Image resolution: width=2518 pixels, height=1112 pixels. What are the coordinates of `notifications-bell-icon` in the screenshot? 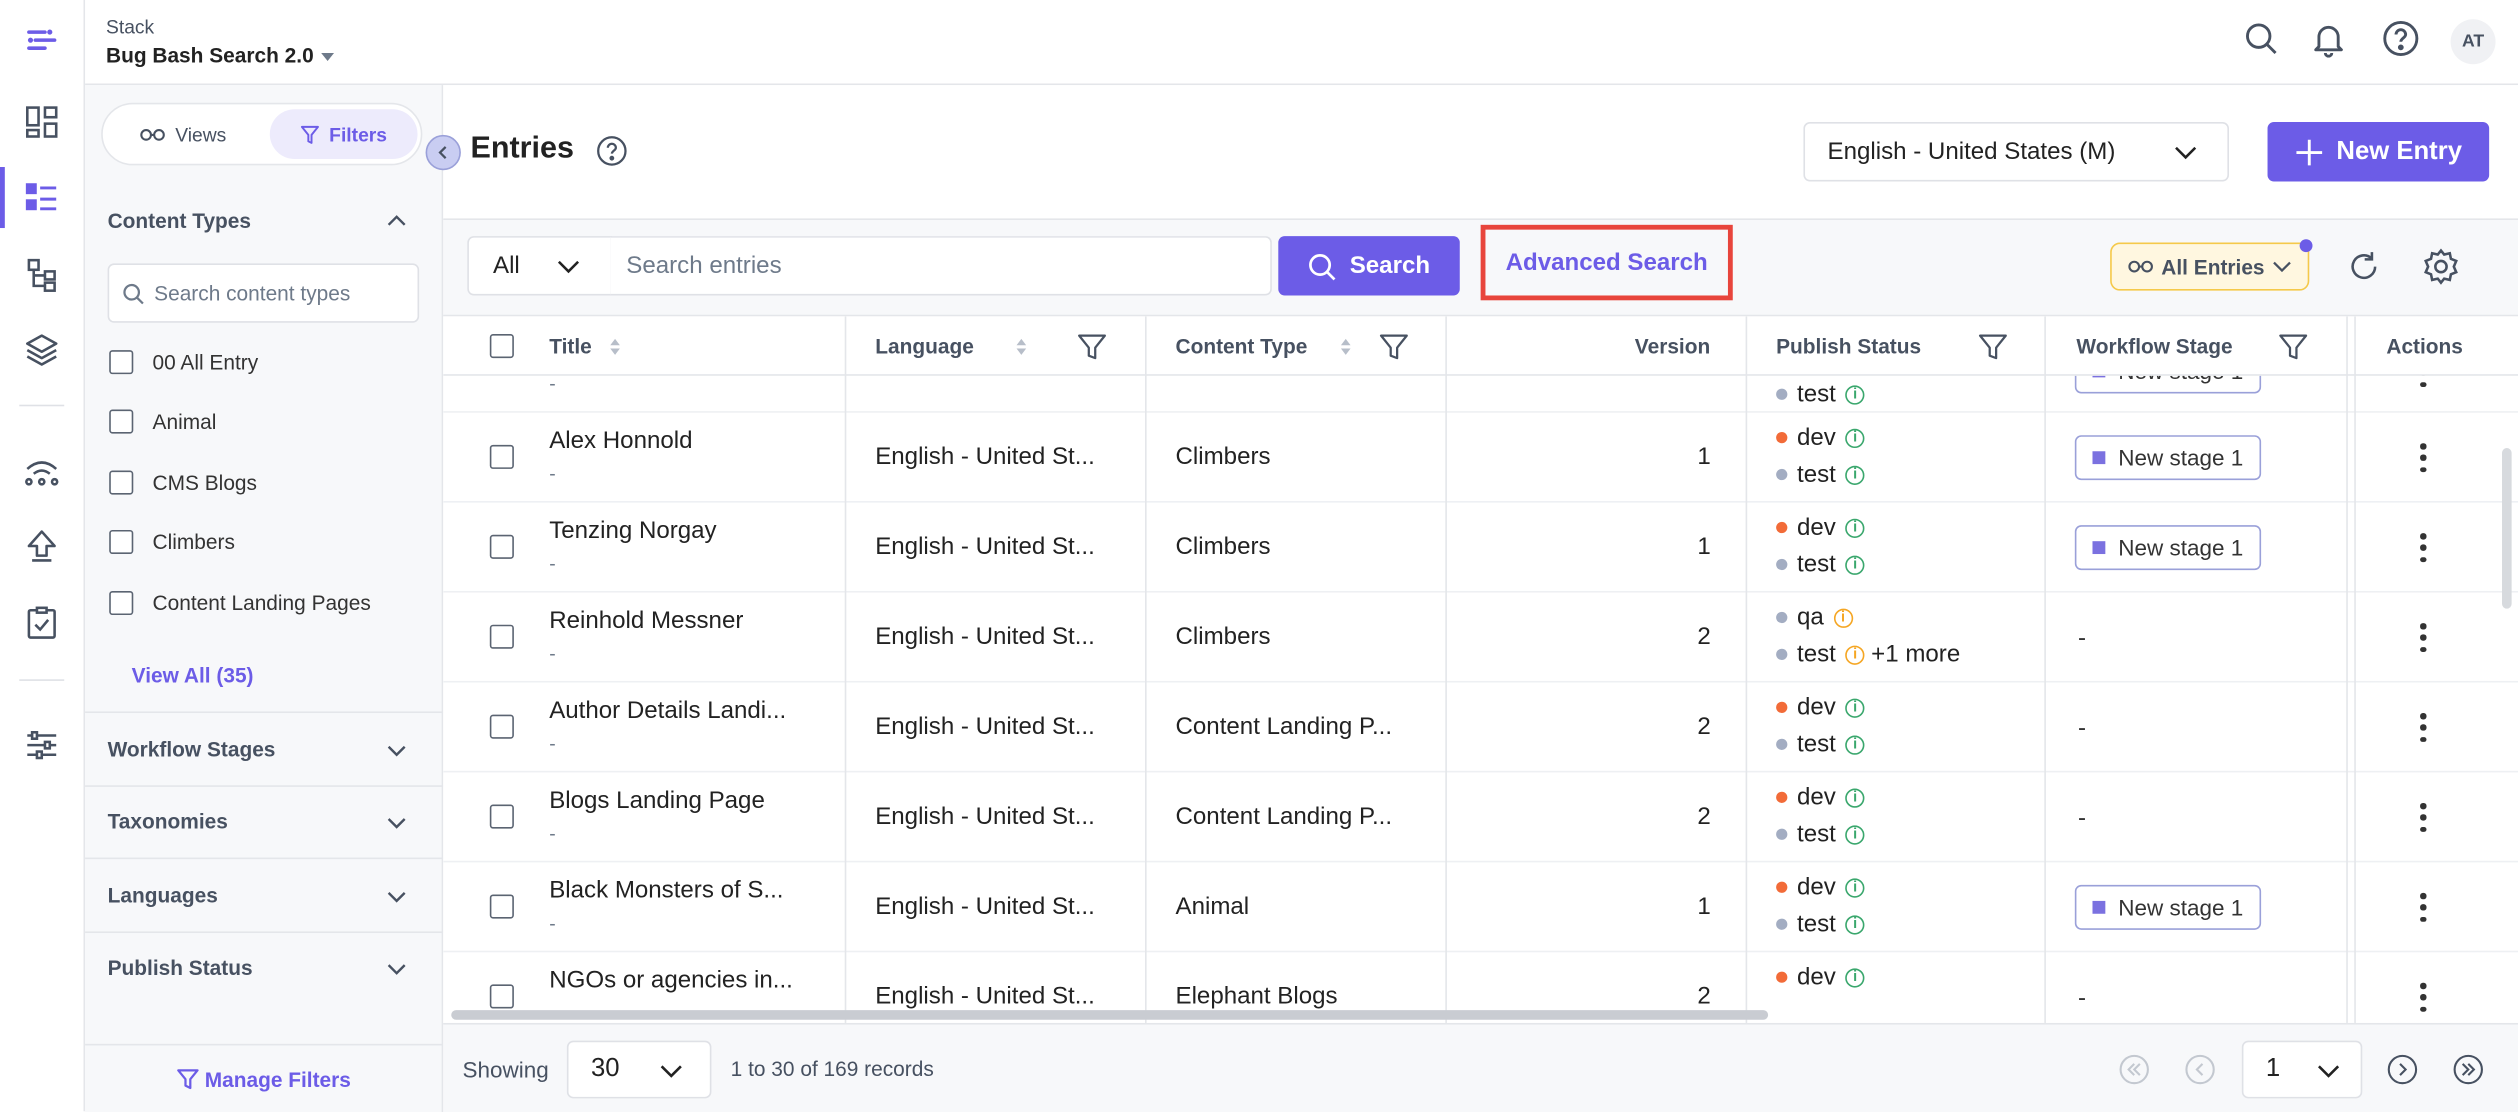 It's located at (2330, 40).